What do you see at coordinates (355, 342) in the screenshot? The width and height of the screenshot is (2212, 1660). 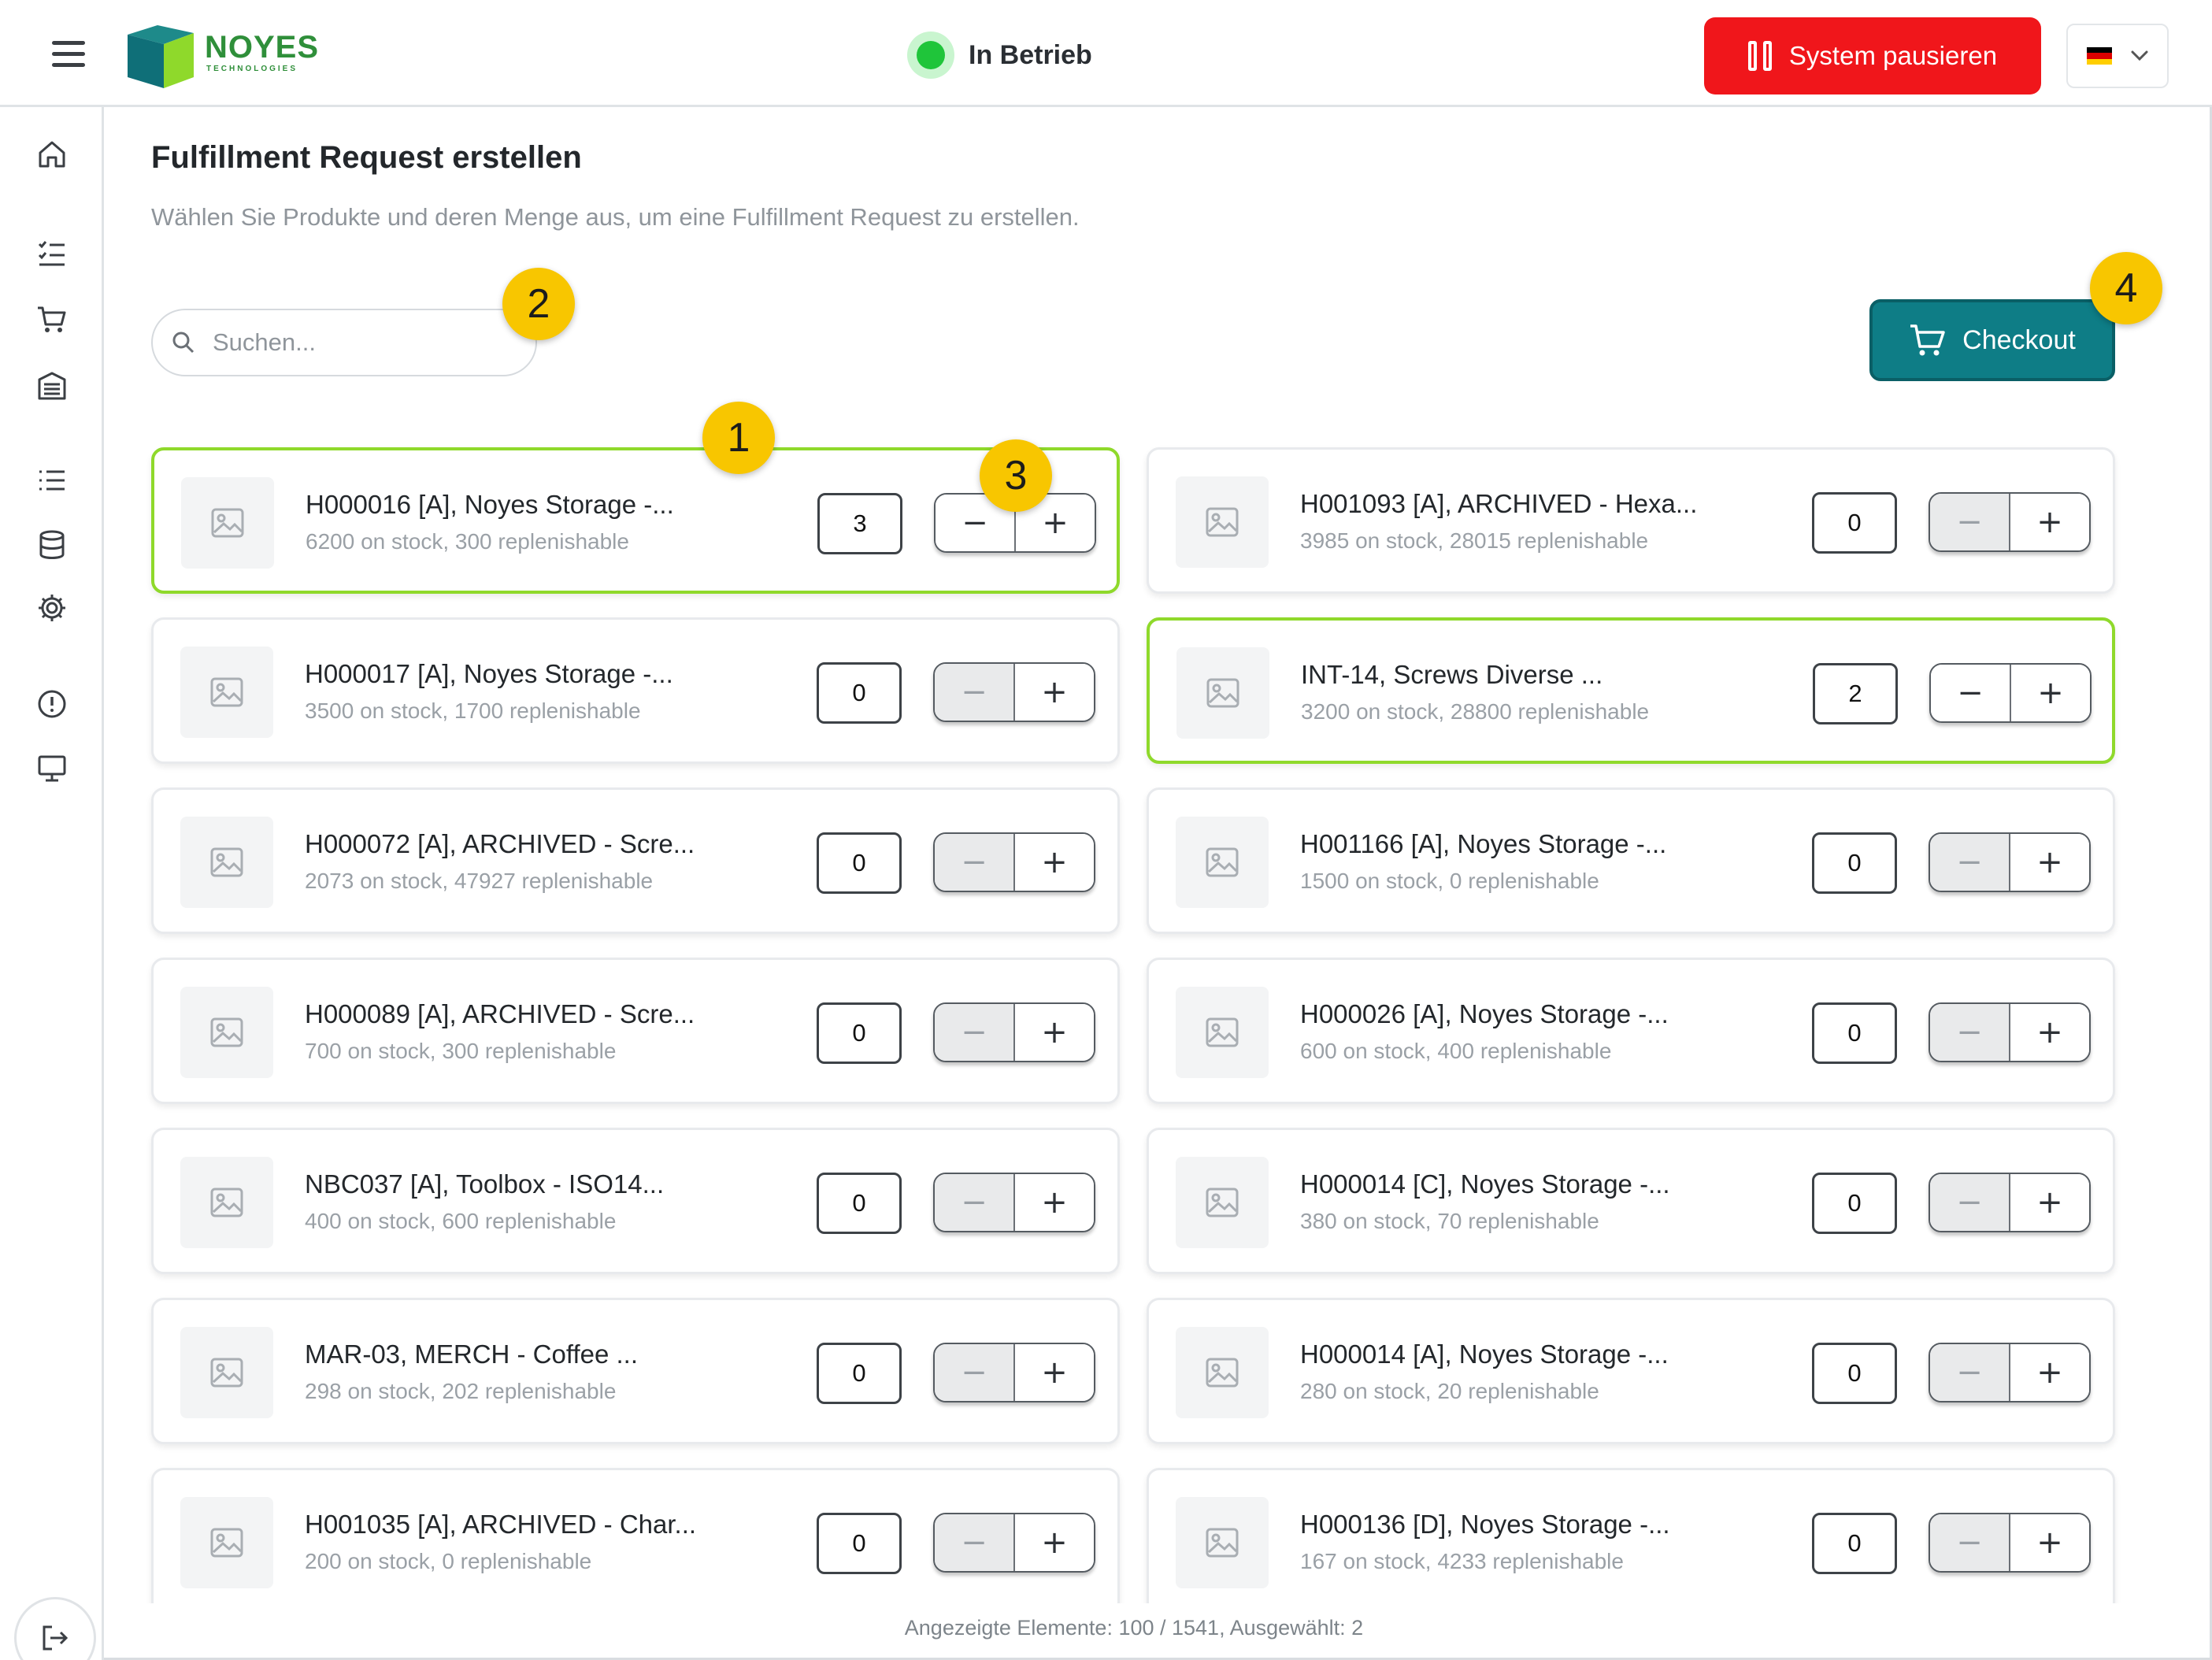 I see `search-input` at bounding box center [355, 342].